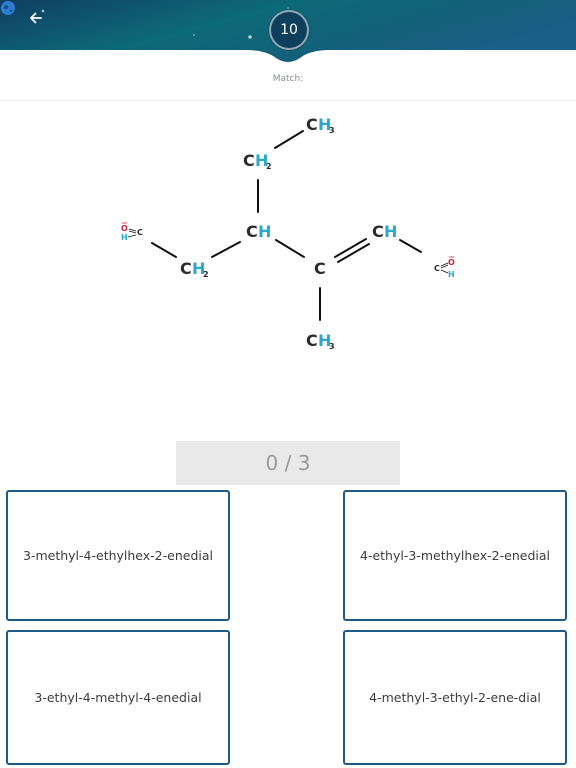 This screenshot has width=576, height=768. What do you see at coordinates (455, 555) in the screenshot?
I see `answer-option-2: 4-ethyl-3-methylhex-2-enedial` at bounding box center [455, 555].